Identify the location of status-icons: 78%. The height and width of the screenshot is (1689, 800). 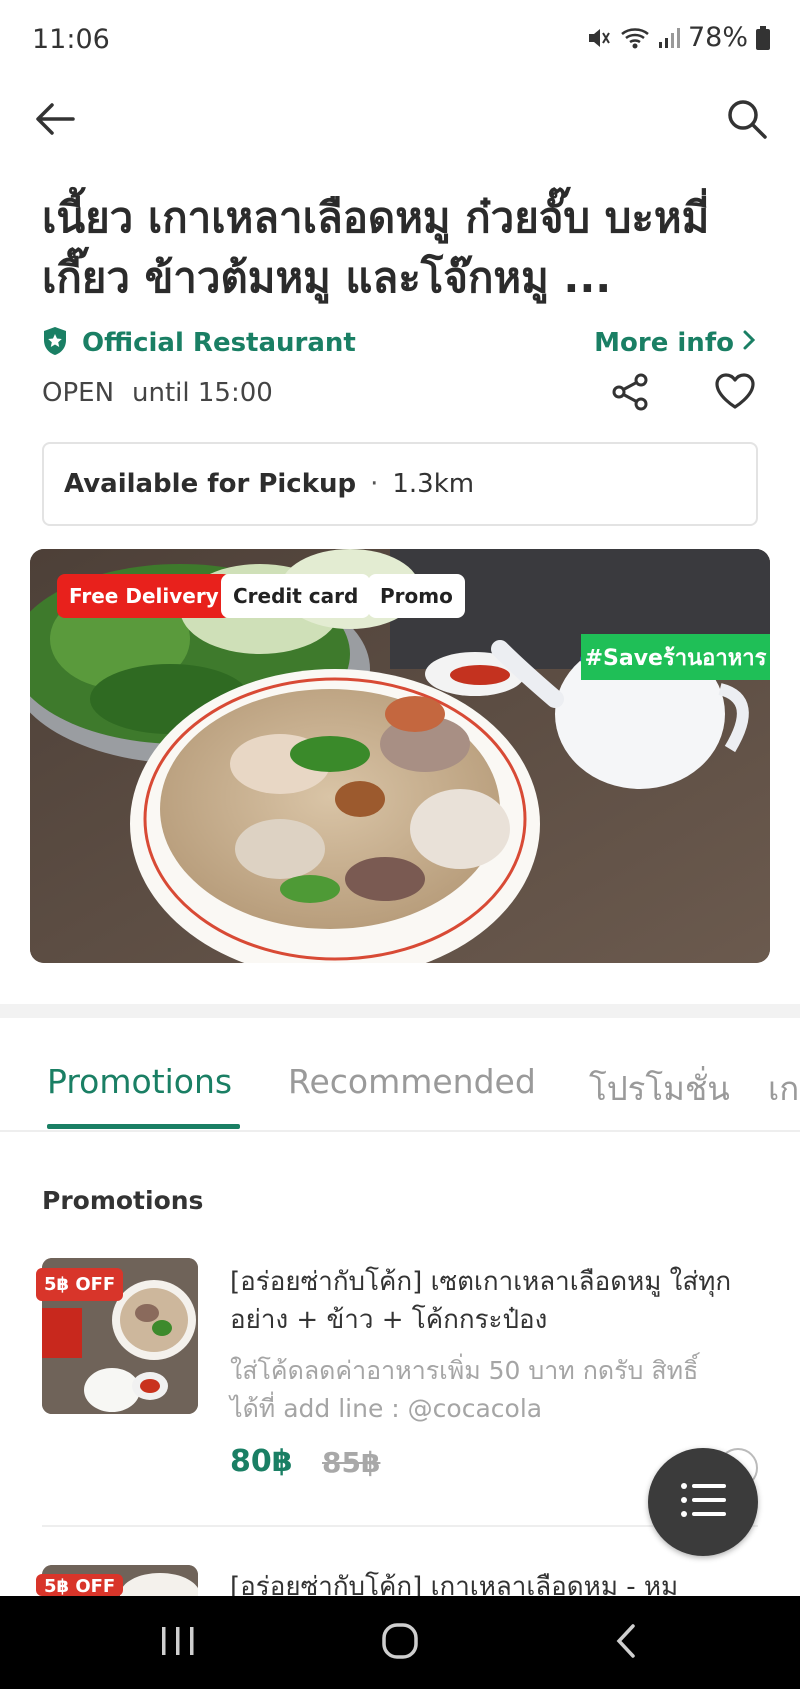
(678, 37).